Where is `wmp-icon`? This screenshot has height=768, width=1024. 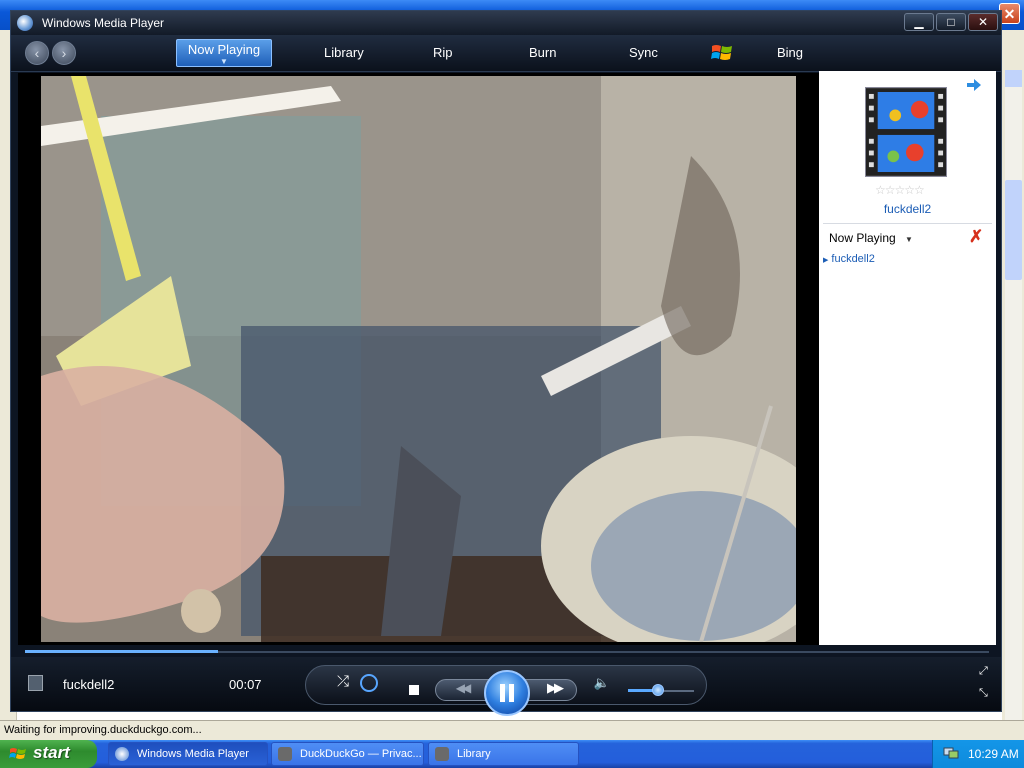
wmp-icon is located at coordinates (122, 754).